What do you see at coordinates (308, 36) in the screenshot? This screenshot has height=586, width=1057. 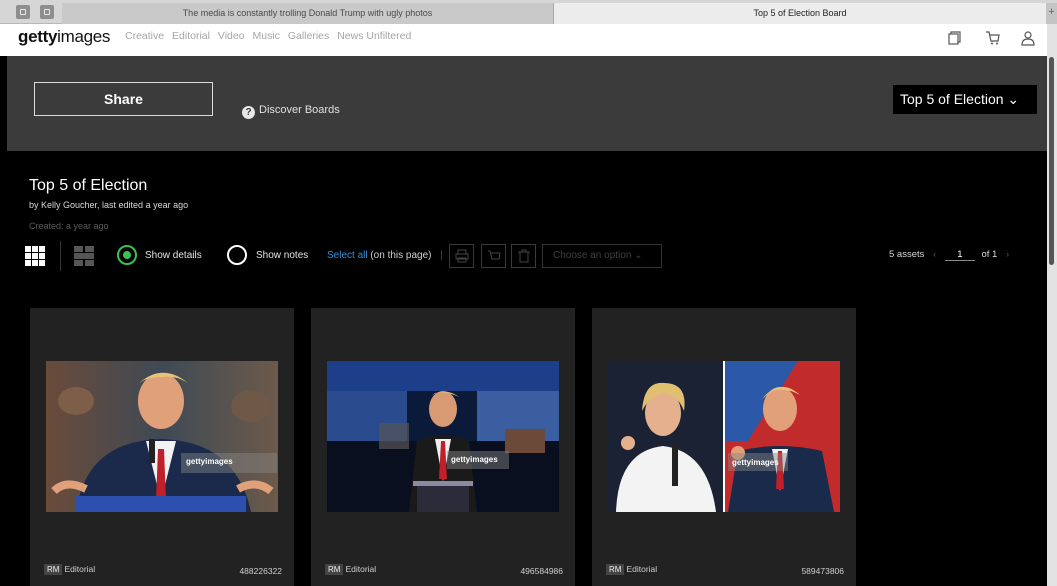 I see `nav-galleries: Galleries` at bounding box center [308, 36].